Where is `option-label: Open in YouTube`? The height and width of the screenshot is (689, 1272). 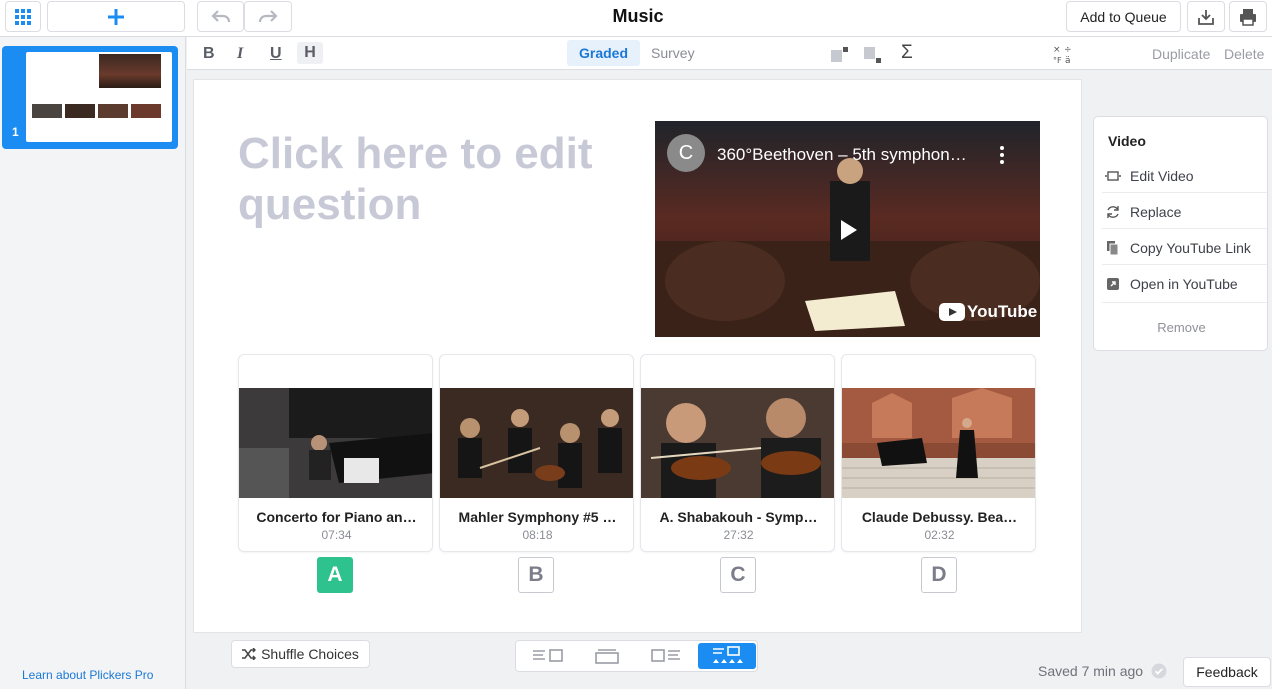 option-label: Open in YouTube is located at coordinates (1184, 284).